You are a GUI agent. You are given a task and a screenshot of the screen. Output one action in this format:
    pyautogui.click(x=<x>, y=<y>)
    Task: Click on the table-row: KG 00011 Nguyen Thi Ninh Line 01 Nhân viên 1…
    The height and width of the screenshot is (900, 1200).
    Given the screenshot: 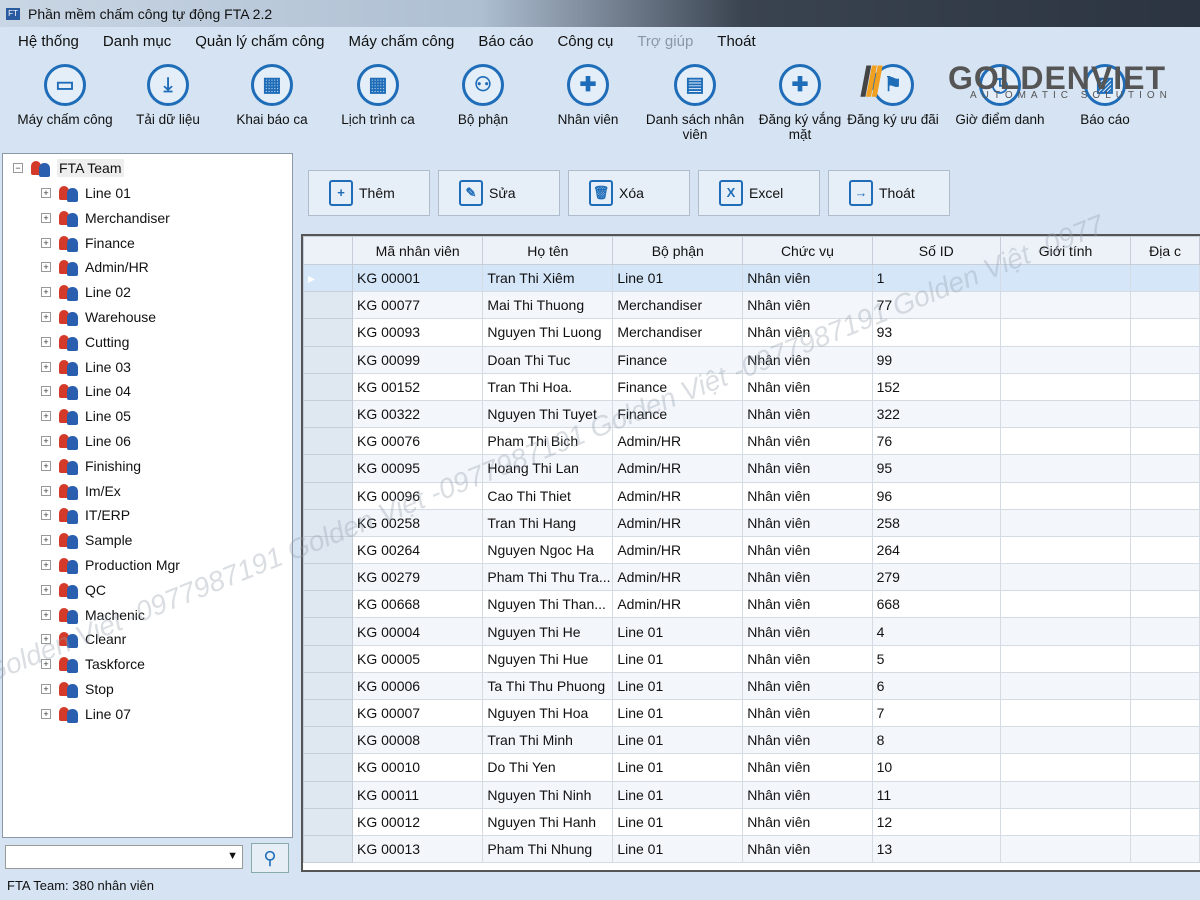 What is the action you would take?
    pyautogui.click(x=751, y=794)
    